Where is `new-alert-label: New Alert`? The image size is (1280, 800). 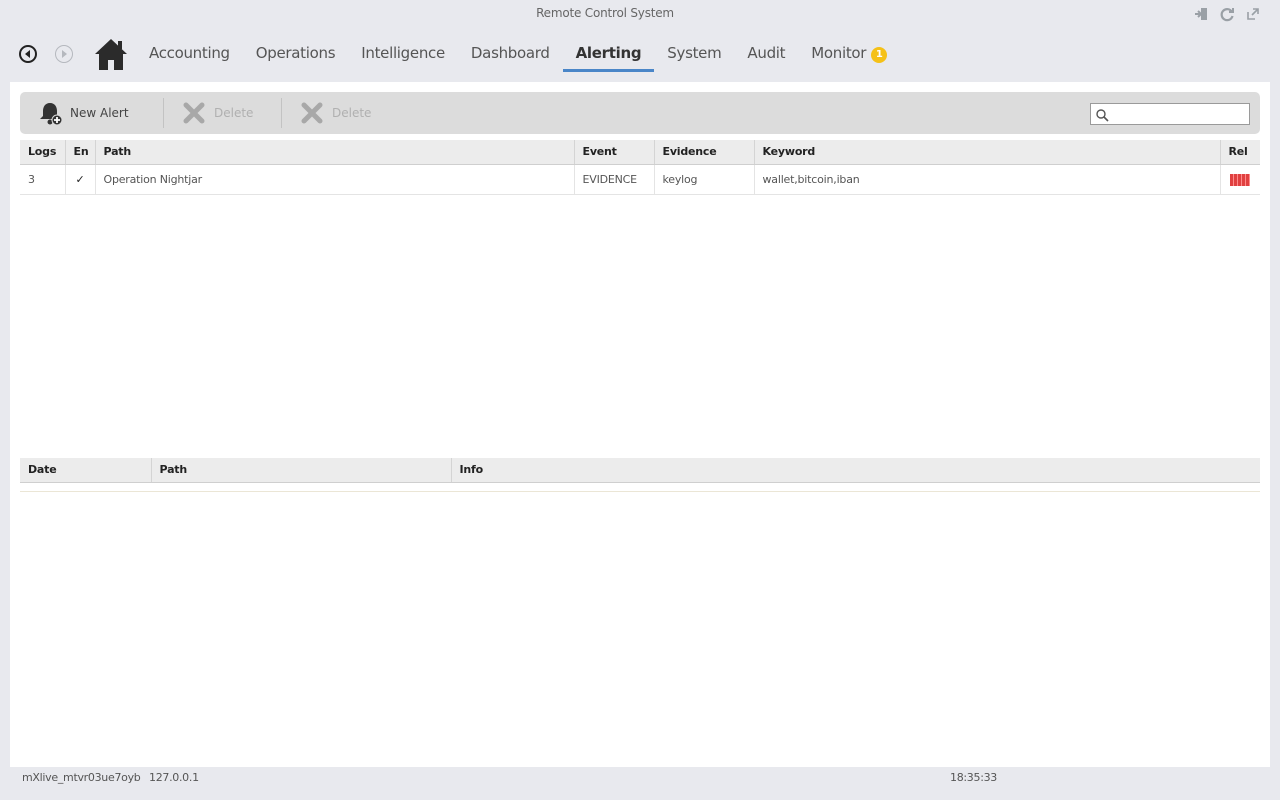
new-alert-label: New Alert is located at coordinates (99, 113).